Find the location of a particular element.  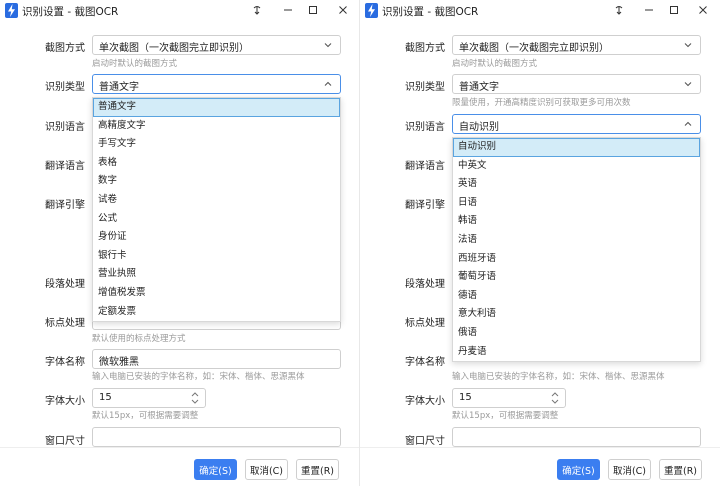

dropdown-option: 身份证 is located at coordinates (216, 237).